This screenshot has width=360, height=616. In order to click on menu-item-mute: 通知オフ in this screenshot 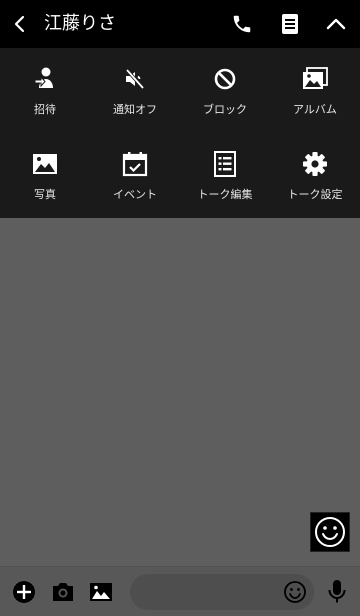, I will do `click(135, 90)`.